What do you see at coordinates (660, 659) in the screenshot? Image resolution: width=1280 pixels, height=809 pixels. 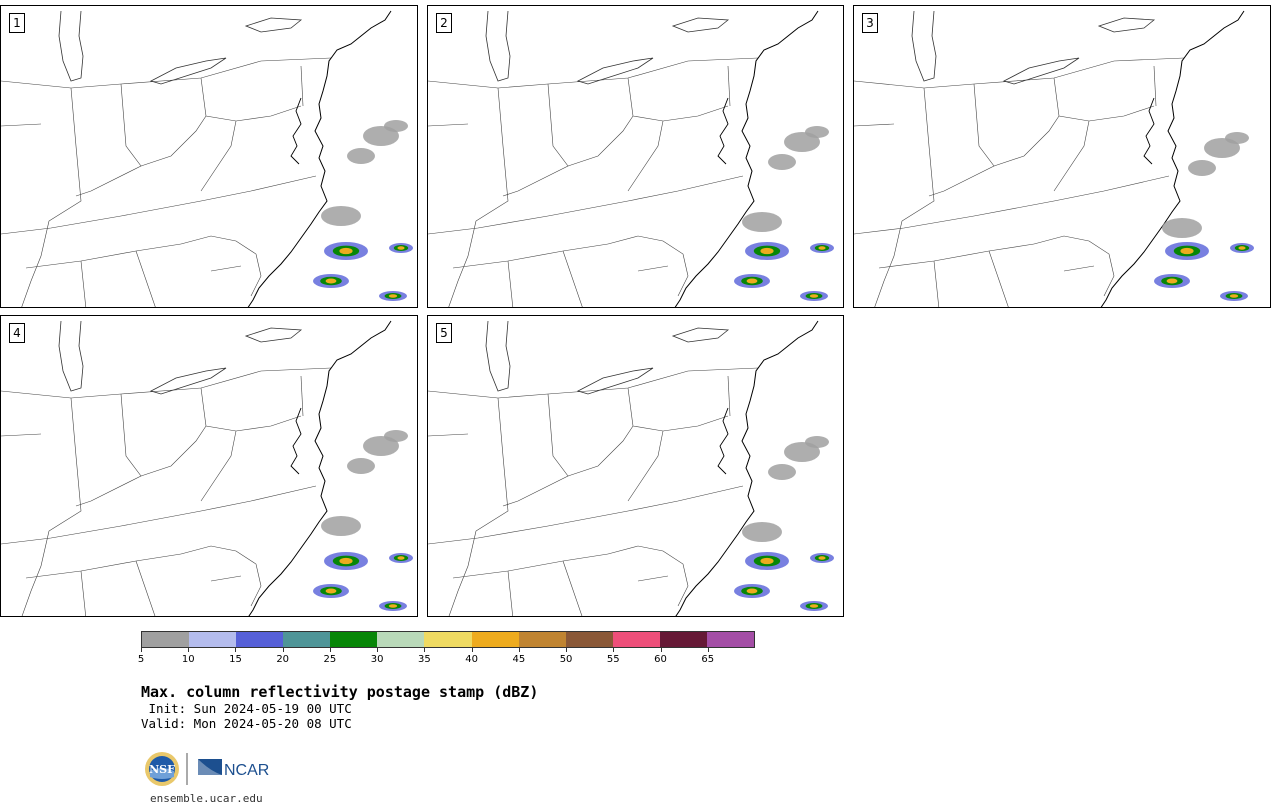 I see `colorbar-tick-label: 60` at bounding box center [660, 659].